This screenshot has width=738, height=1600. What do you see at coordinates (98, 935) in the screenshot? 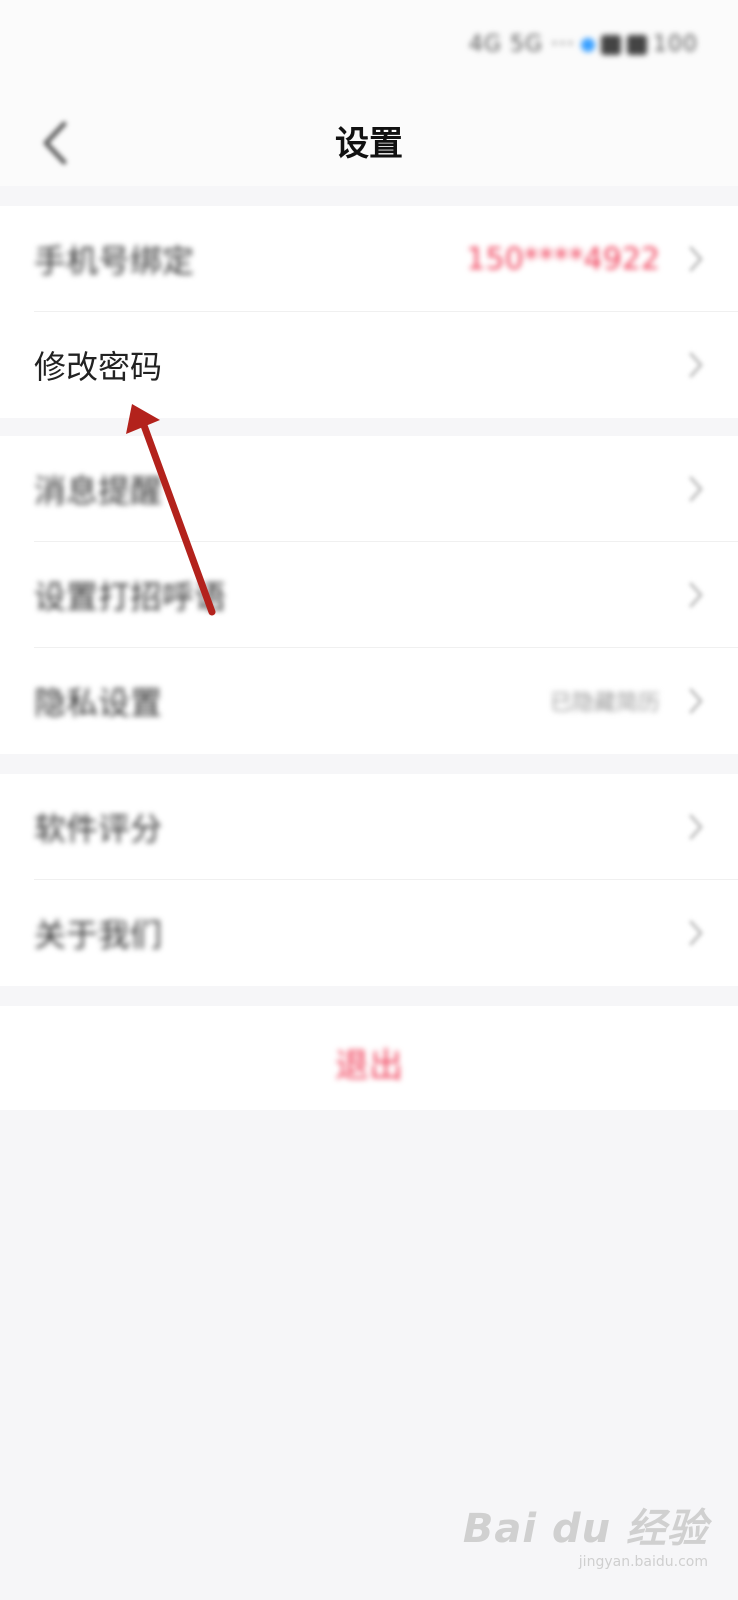
I see `settings-item-label: 关于我们` at bounding box center [98, 935].